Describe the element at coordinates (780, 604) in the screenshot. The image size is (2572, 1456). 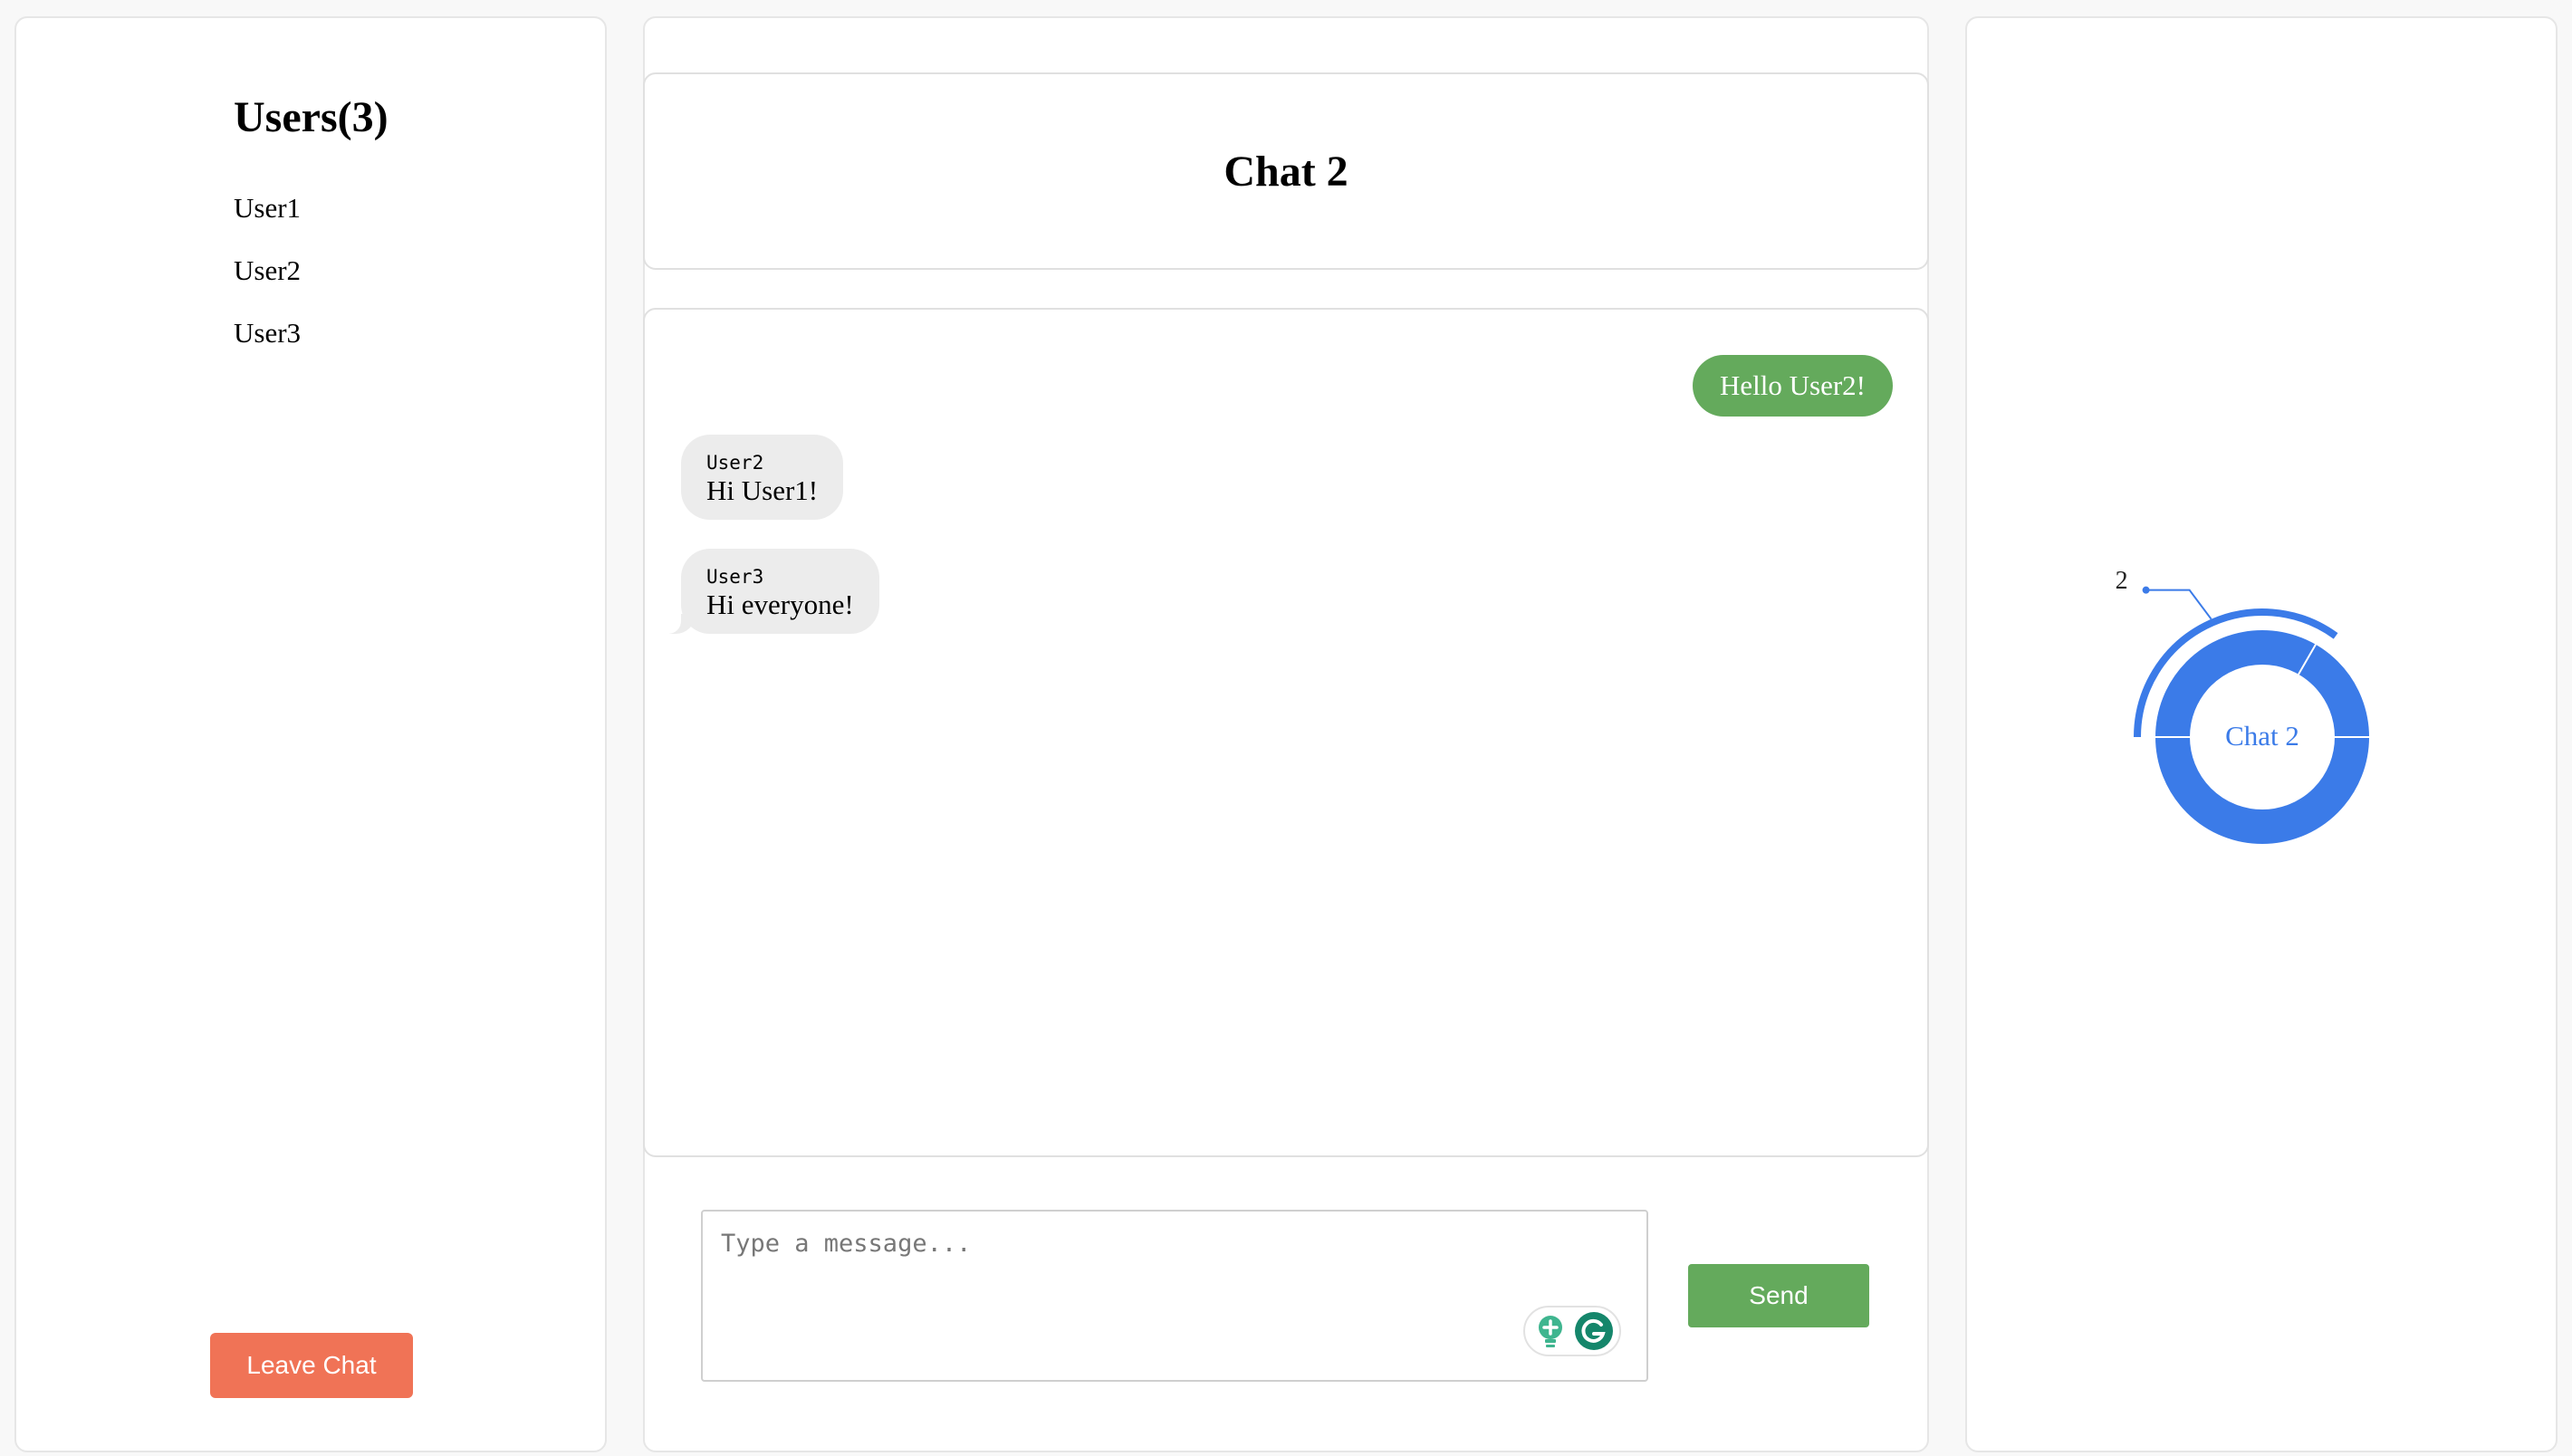
I see `message-text: Hi everyone!` at that location.